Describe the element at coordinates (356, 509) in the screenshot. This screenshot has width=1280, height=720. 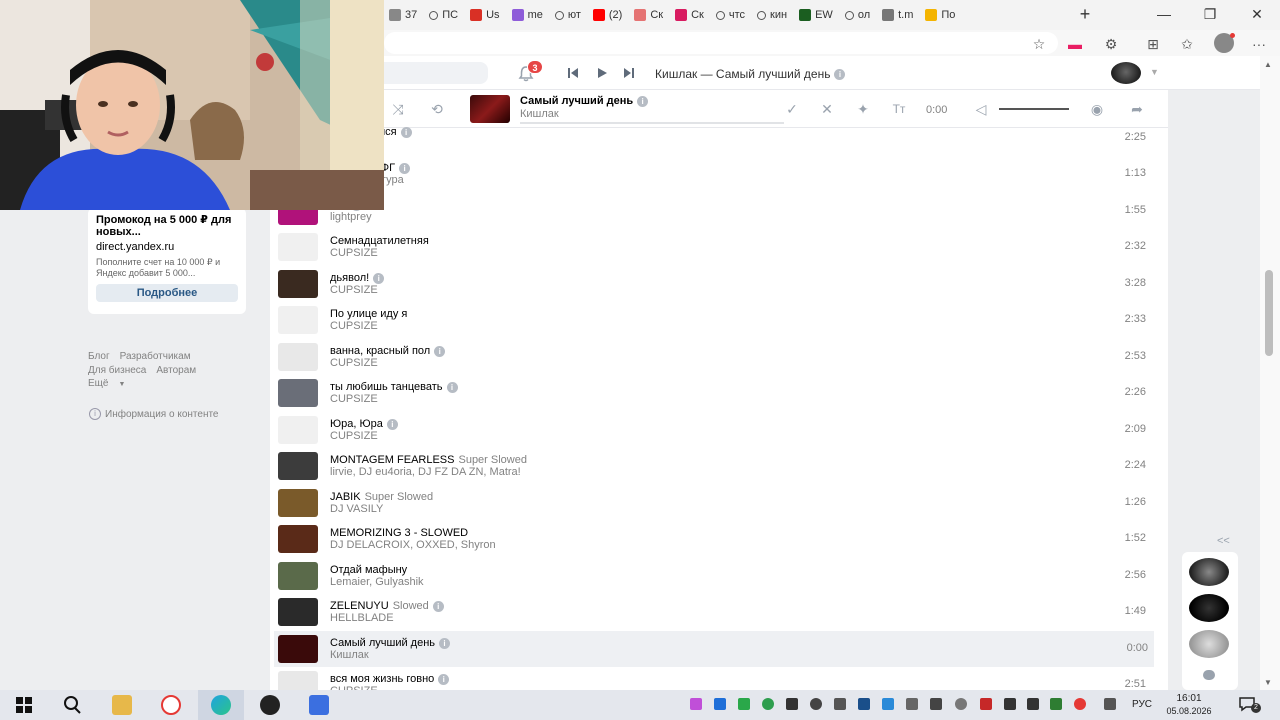
I see `track-artist: DJ VASILY` at that location.